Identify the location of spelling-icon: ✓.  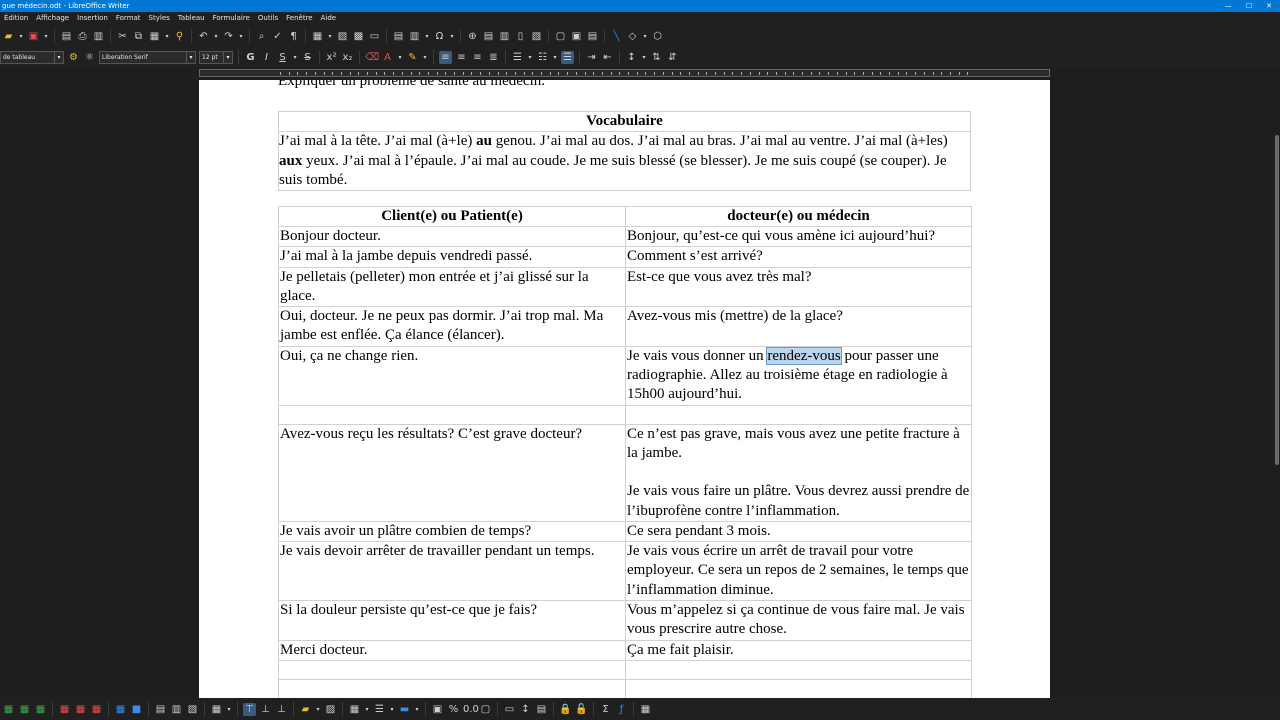
(277, 36).